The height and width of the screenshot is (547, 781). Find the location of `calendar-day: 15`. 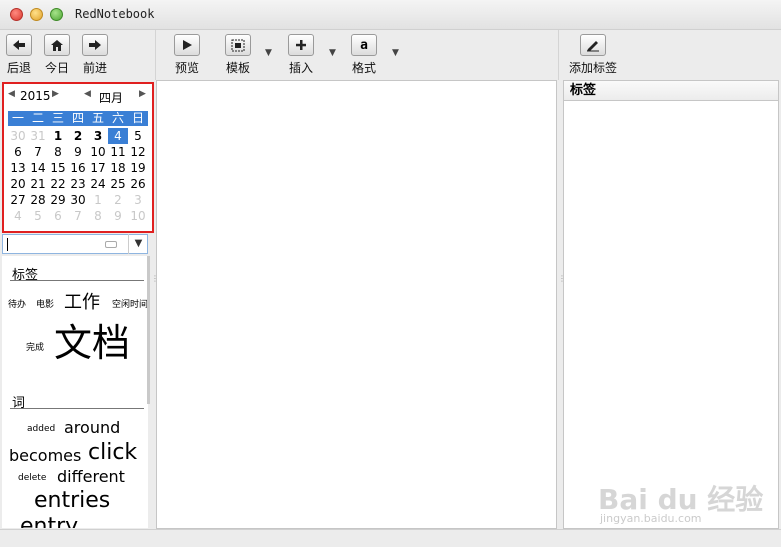

calendar-day: 15 is located at coordinates (58, 168).